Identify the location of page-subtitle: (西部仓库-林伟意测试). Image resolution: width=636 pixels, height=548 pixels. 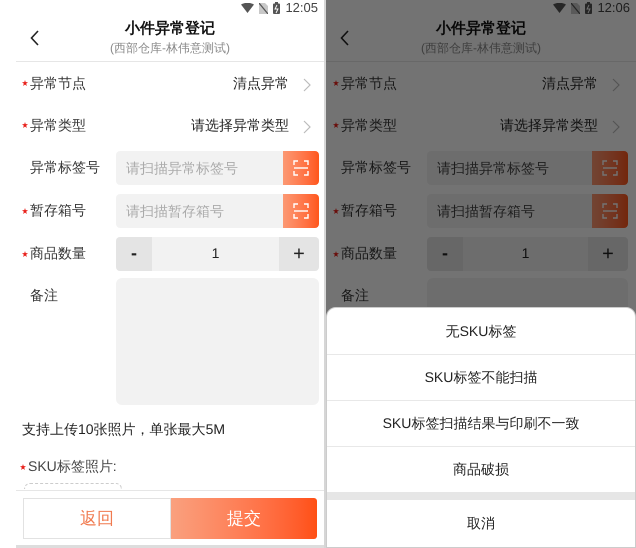
(170, 48).